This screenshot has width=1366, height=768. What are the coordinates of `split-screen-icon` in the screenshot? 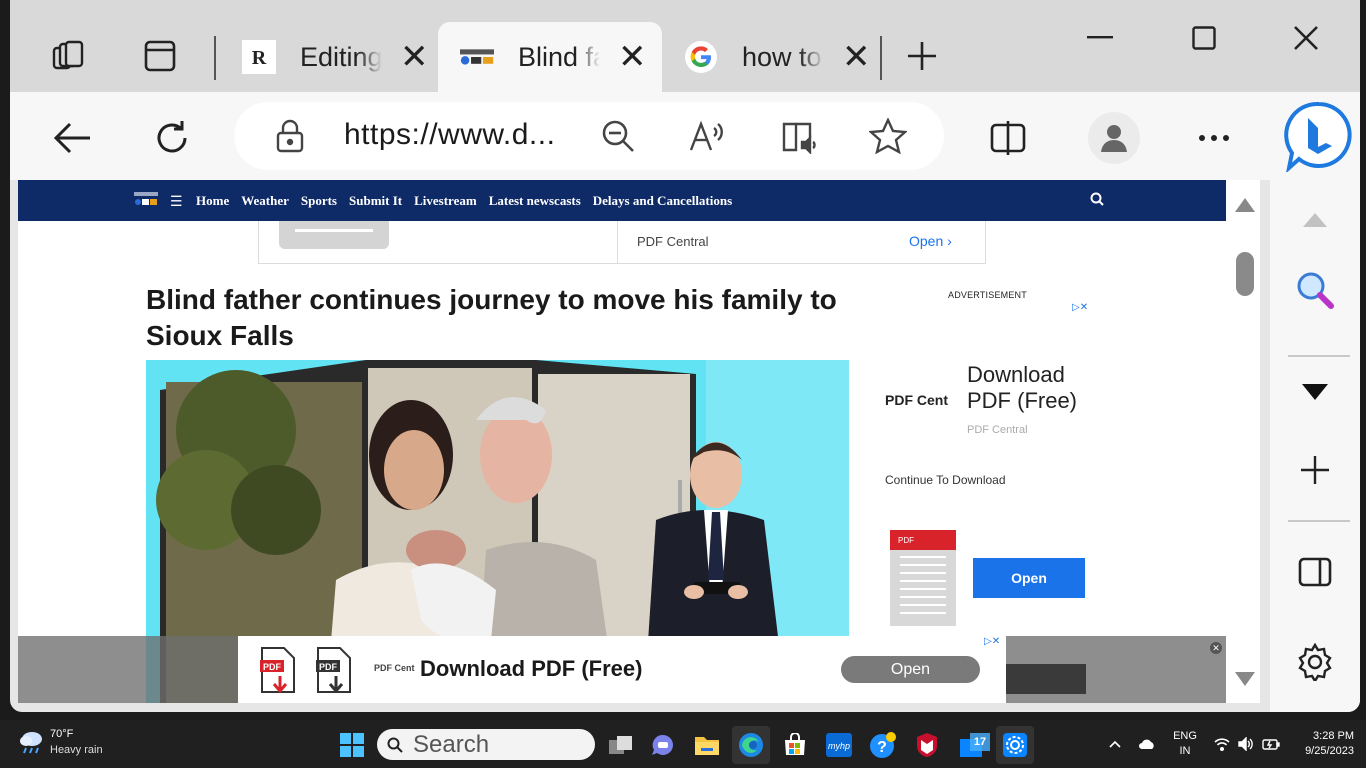 It's located at (1008, 138).